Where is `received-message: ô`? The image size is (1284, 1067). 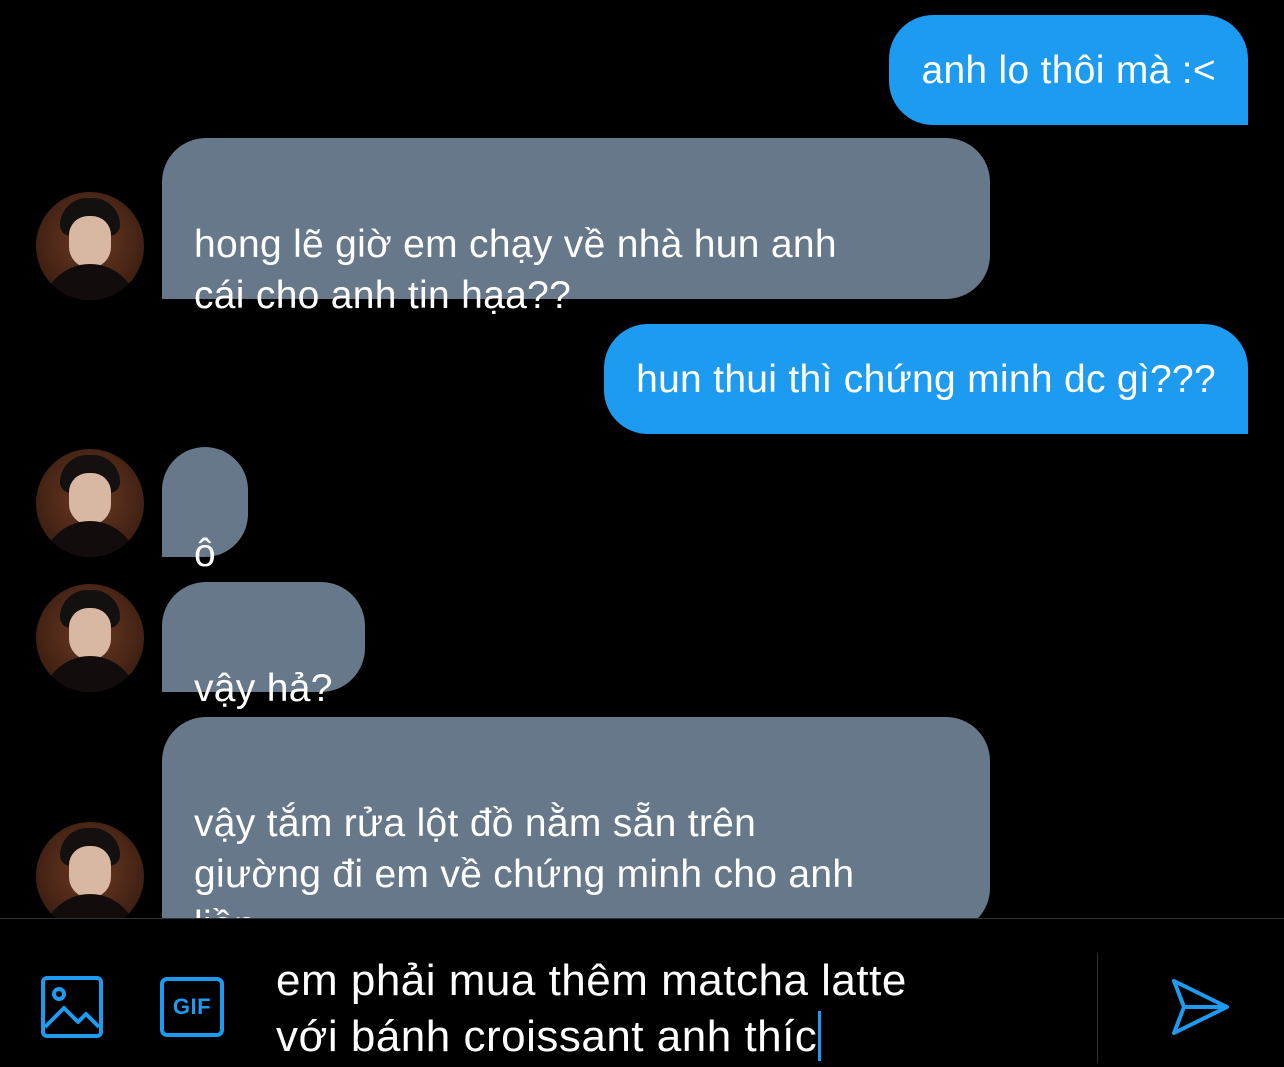 received-message: ô is located at coordinates (205, 511).